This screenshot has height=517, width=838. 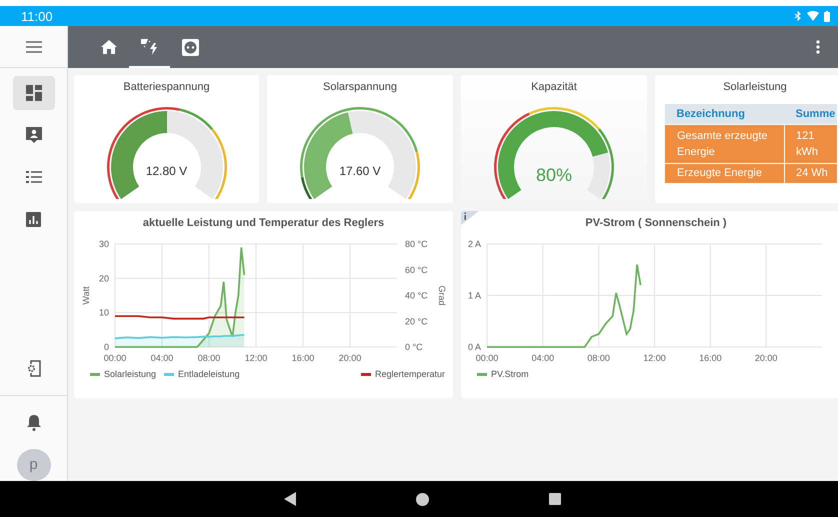 I want to click on axis-label: 0, so click(x=106, y=347).